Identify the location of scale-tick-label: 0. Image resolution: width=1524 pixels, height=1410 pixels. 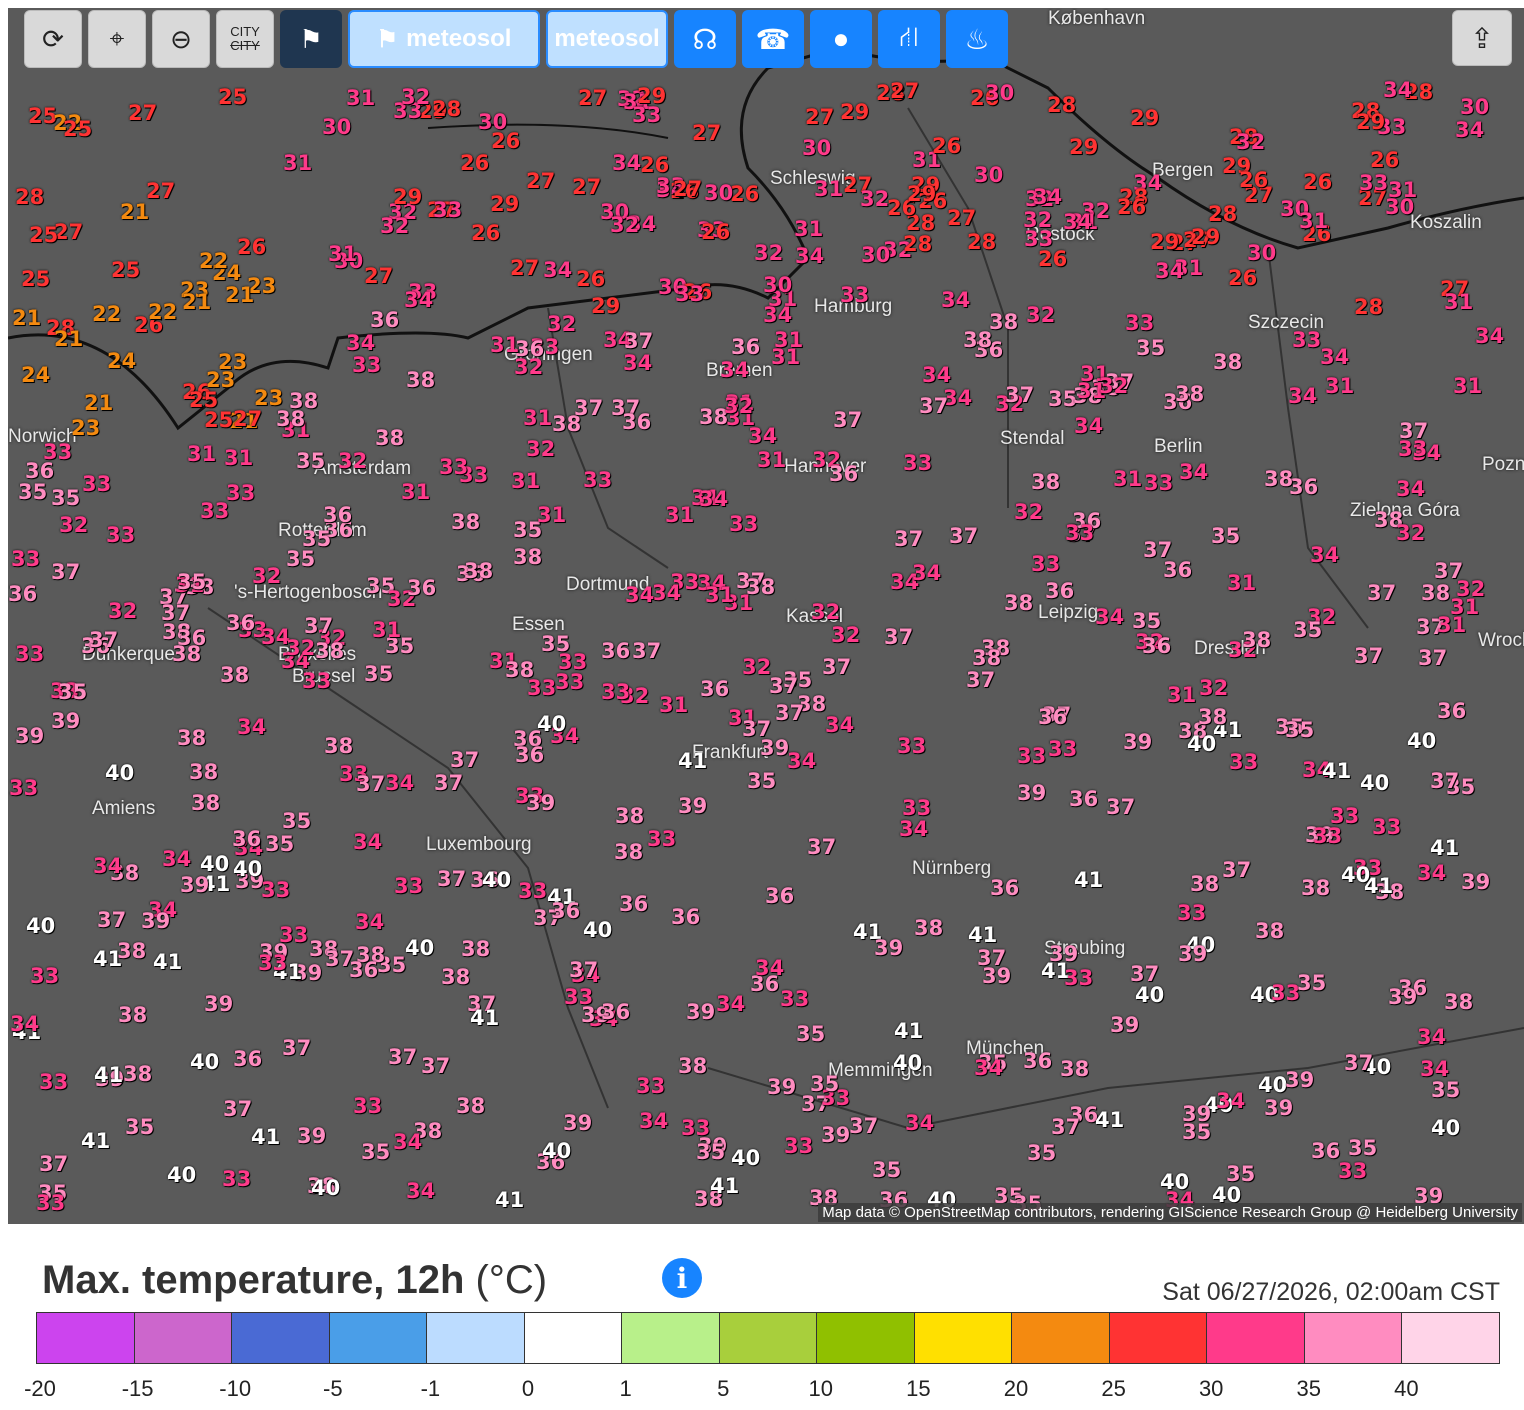
(528, 1388).